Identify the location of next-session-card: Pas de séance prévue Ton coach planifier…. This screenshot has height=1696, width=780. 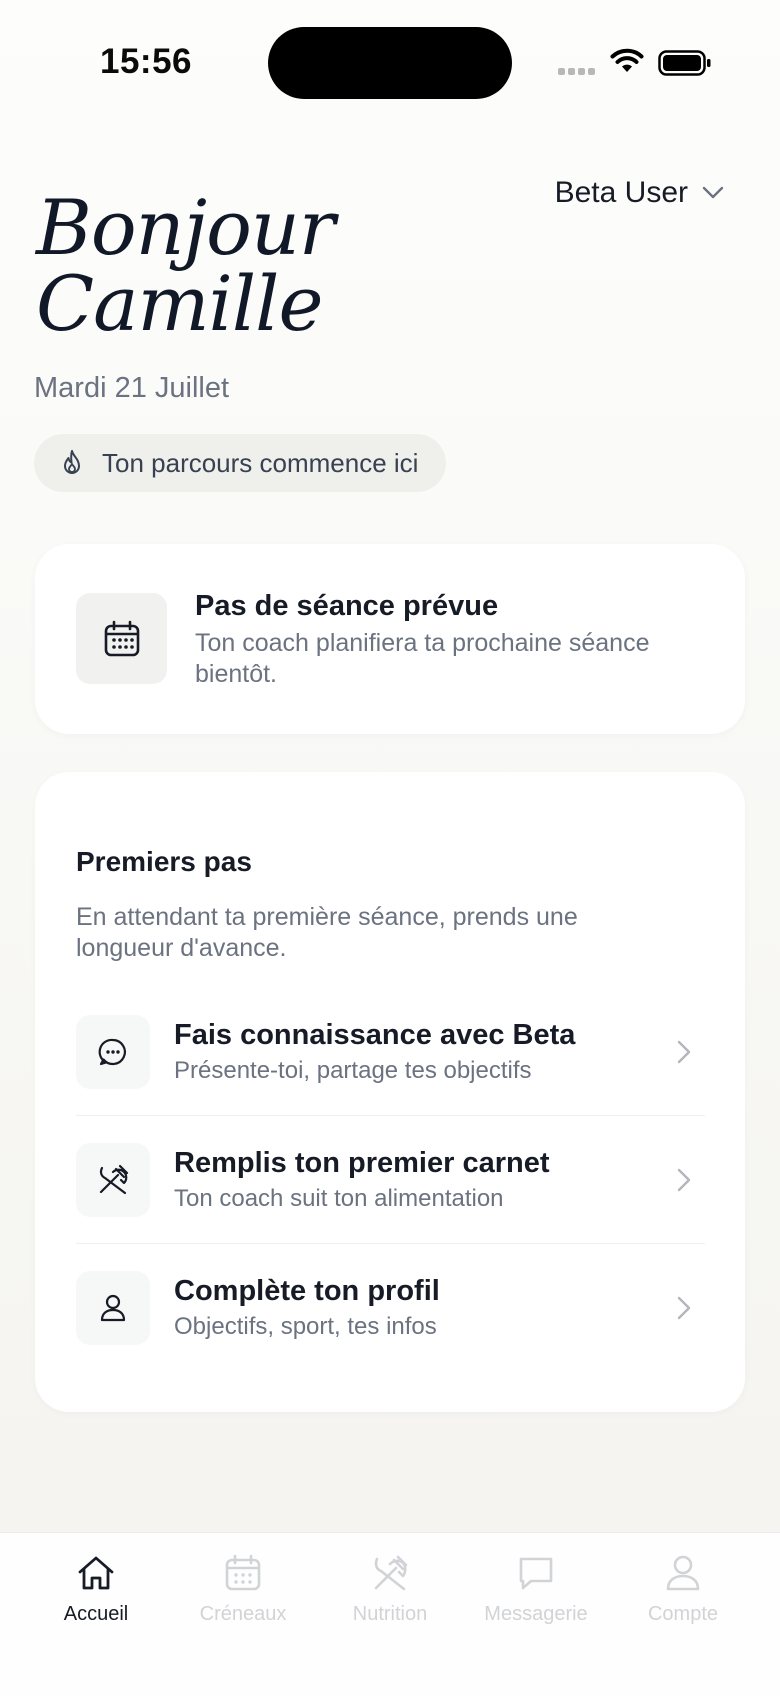
(390, 639).